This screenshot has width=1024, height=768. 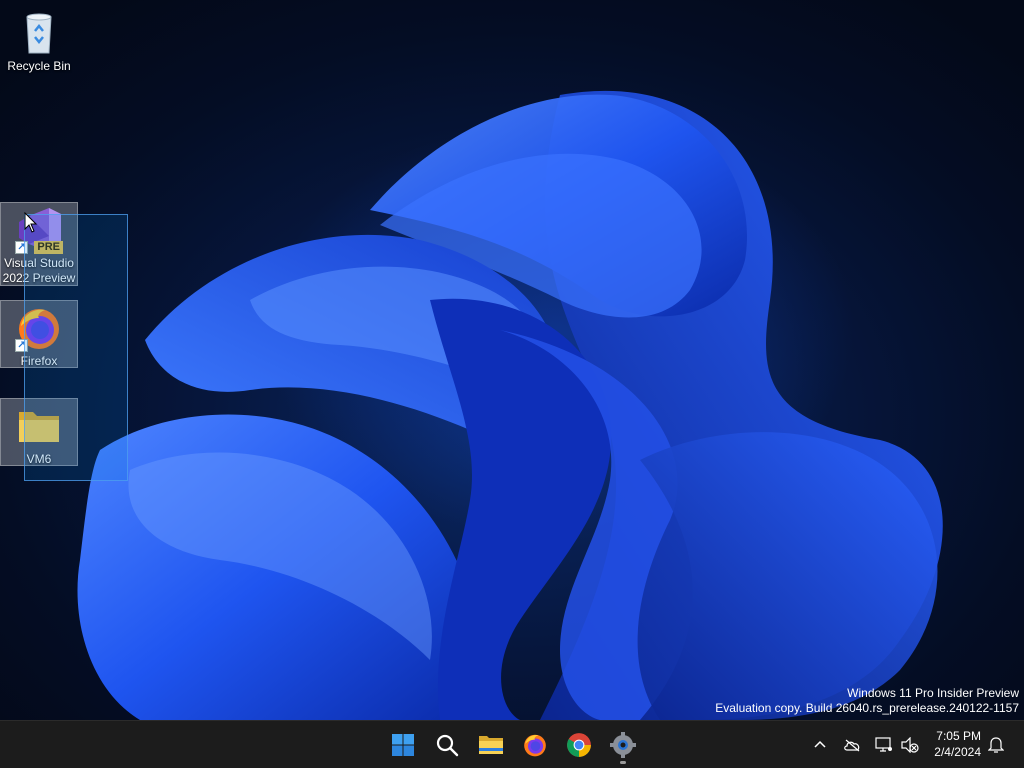 I want to click on desktop-icon-recycle-bin: Recycle Bin, so click(x=39, y=42).